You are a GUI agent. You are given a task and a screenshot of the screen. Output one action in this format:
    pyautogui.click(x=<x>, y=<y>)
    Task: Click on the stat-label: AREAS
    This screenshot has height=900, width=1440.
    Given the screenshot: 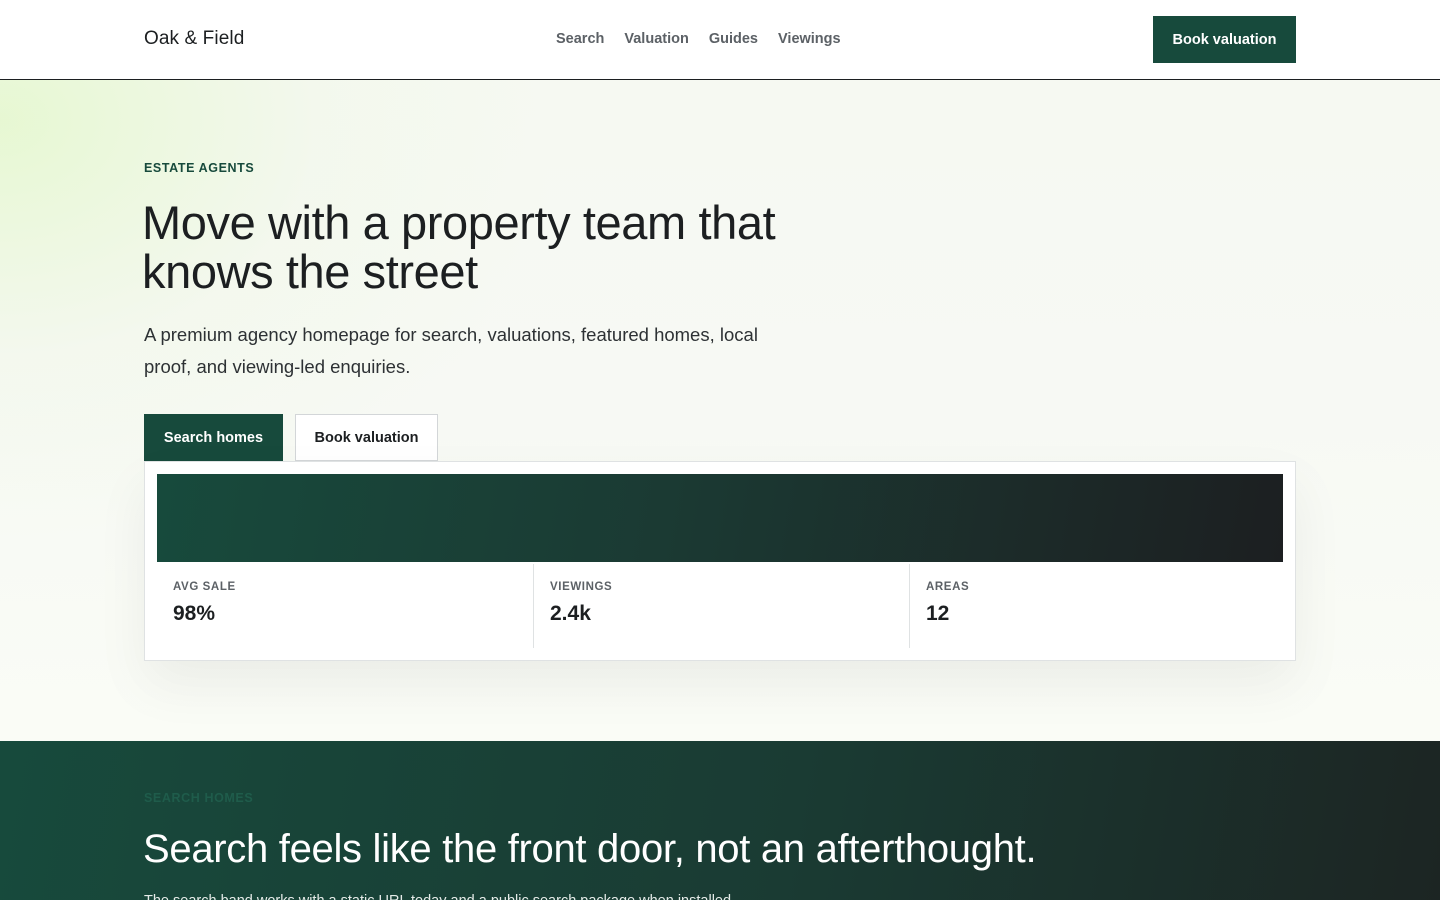 What is the action you would take?
    pyautogui.click(x=948, y=587)
    